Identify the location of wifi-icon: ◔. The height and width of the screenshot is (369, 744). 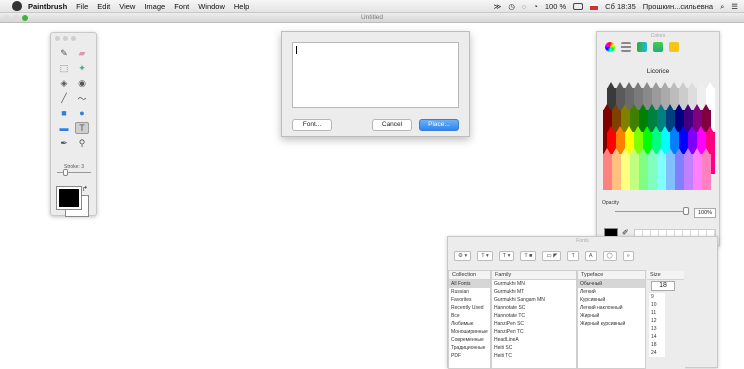
(535, 6).